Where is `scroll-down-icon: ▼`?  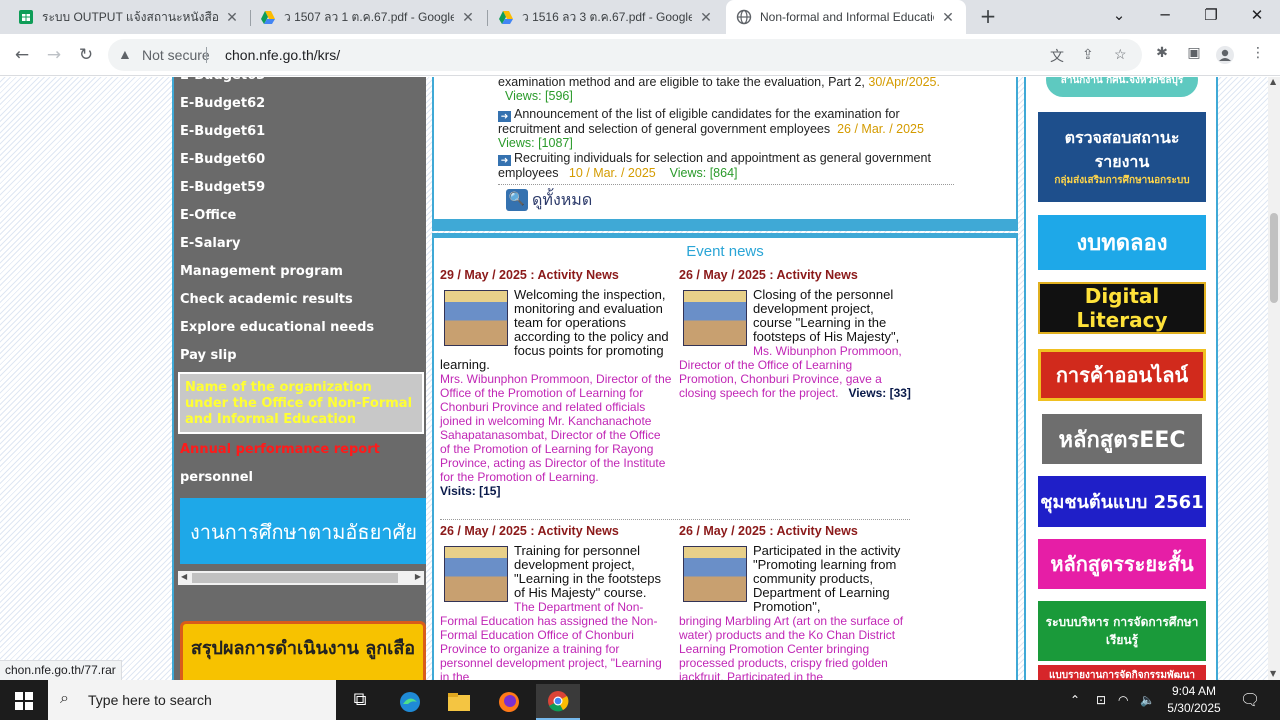
scroll-down-icon: ▼ is located at coordinates (1273, 673).